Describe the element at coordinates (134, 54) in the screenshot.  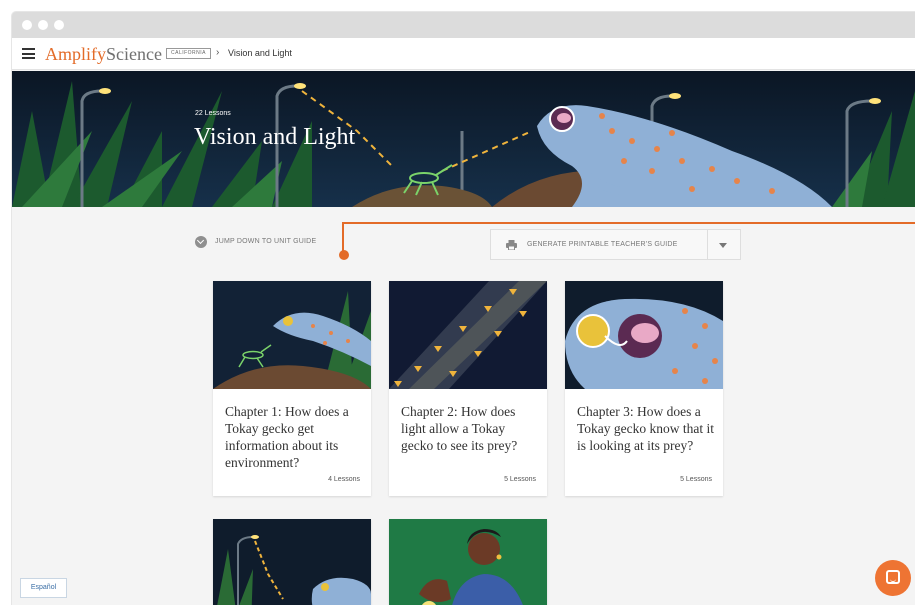
I see `brand-secondary: Science` at that location.